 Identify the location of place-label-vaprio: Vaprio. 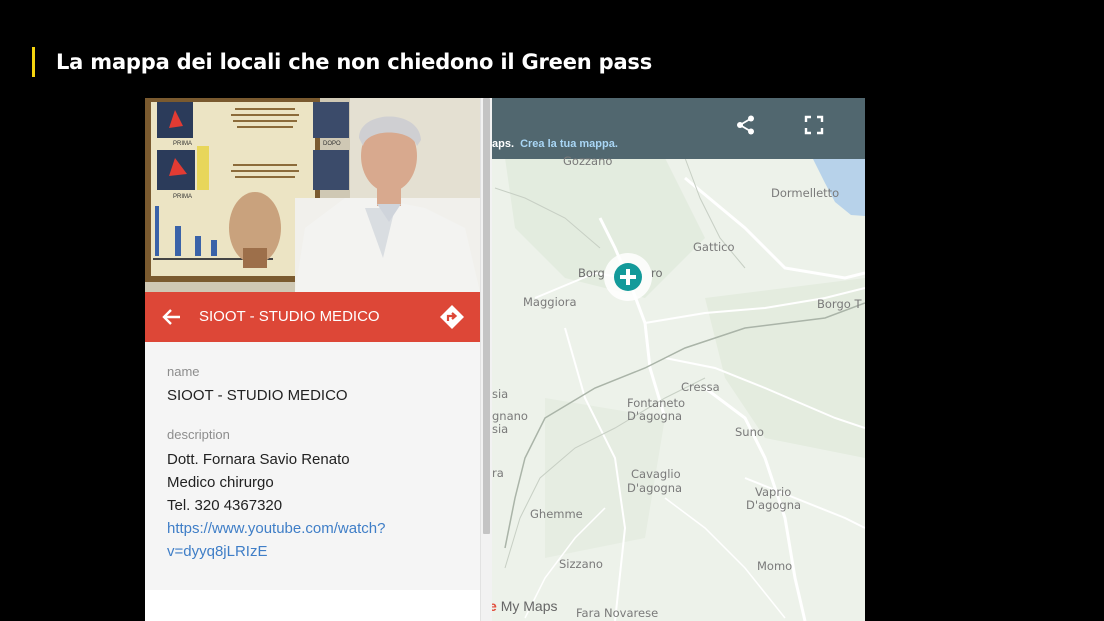
(773, 492).